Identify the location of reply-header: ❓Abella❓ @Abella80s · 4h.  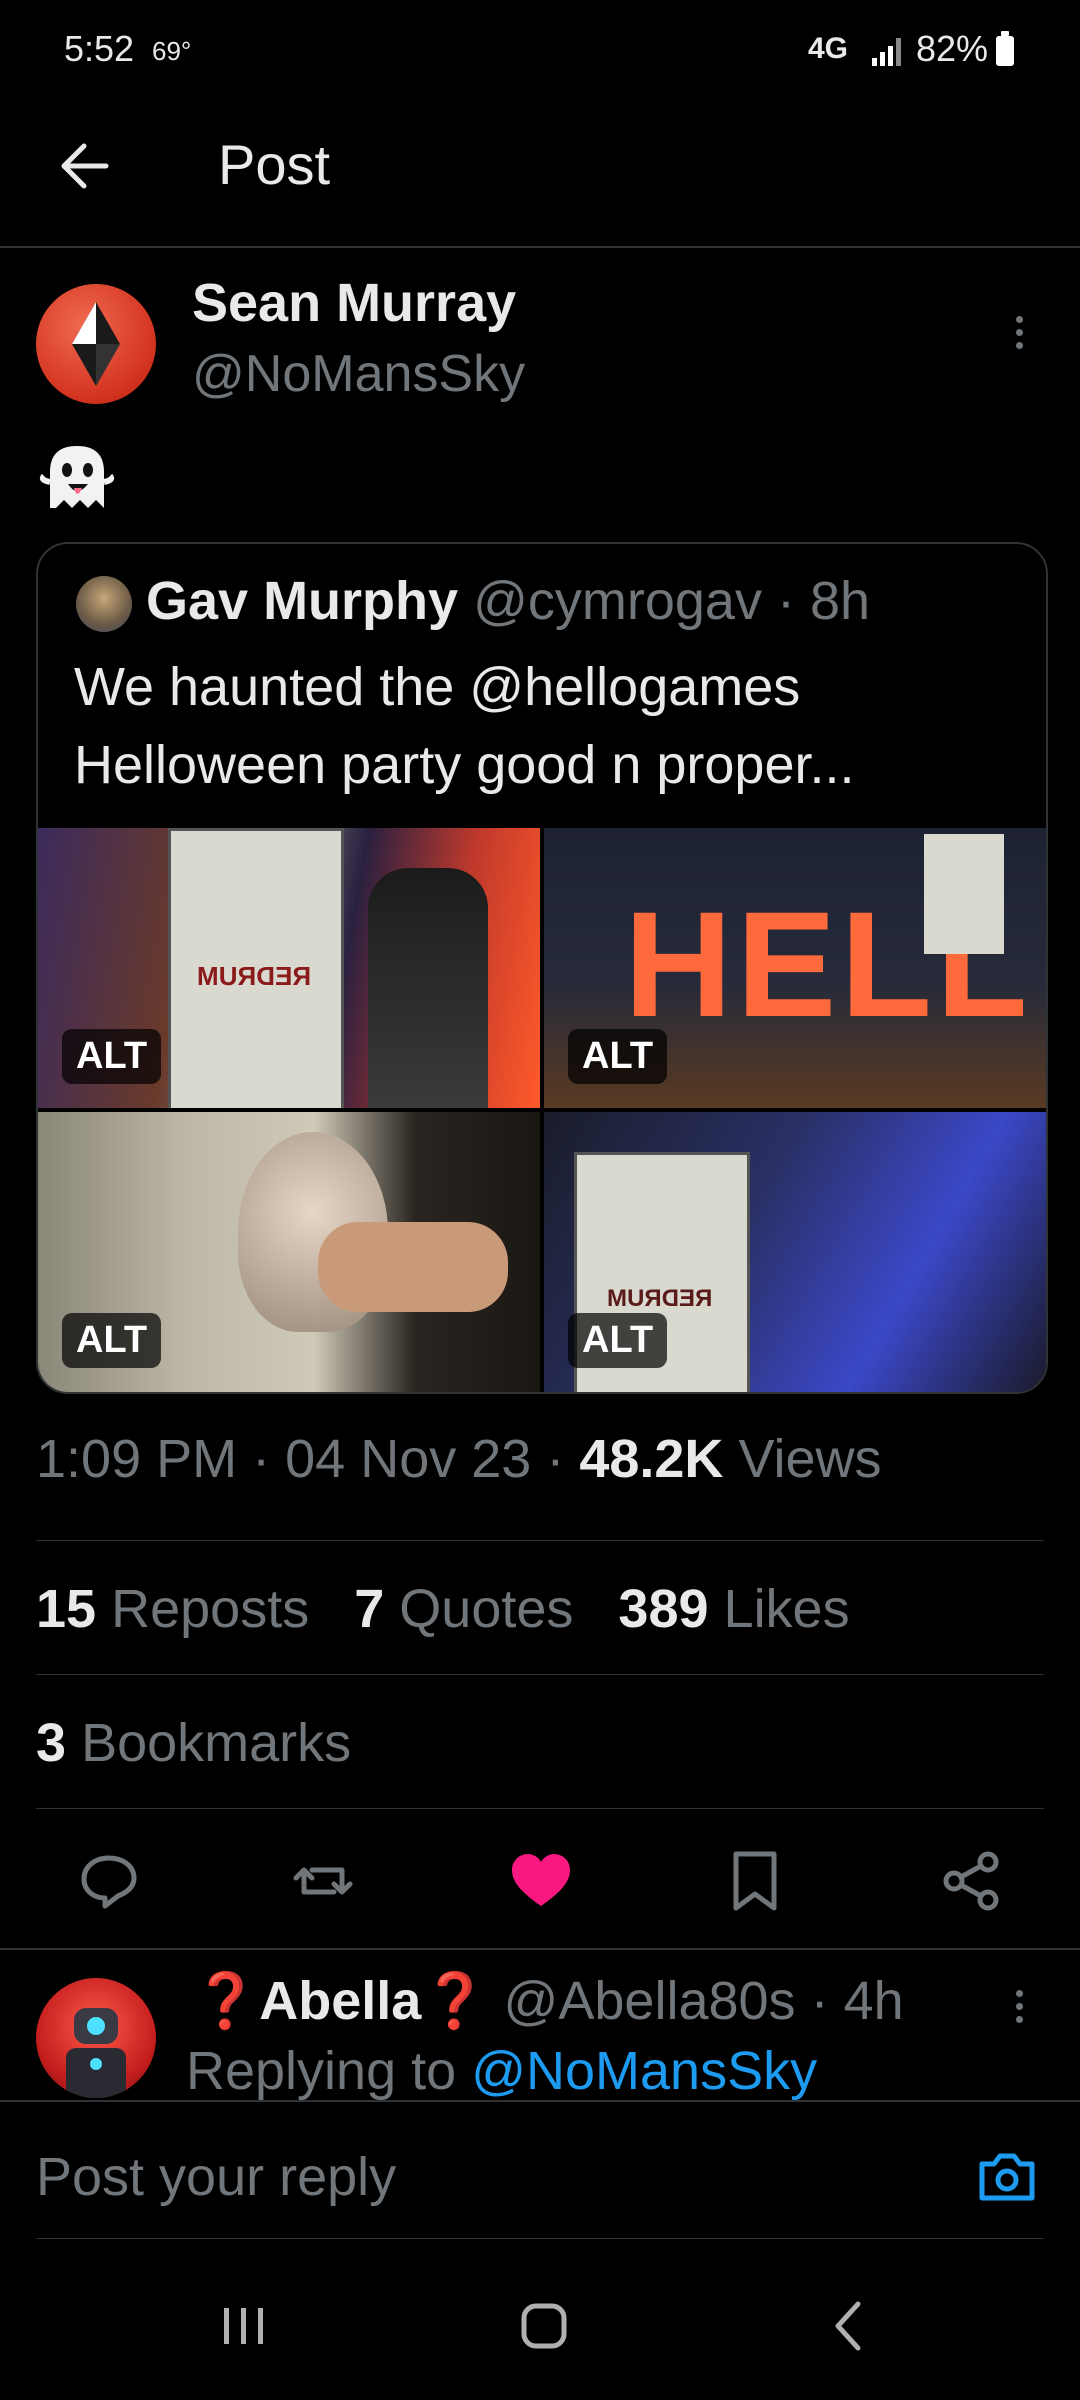
(548, 2001).